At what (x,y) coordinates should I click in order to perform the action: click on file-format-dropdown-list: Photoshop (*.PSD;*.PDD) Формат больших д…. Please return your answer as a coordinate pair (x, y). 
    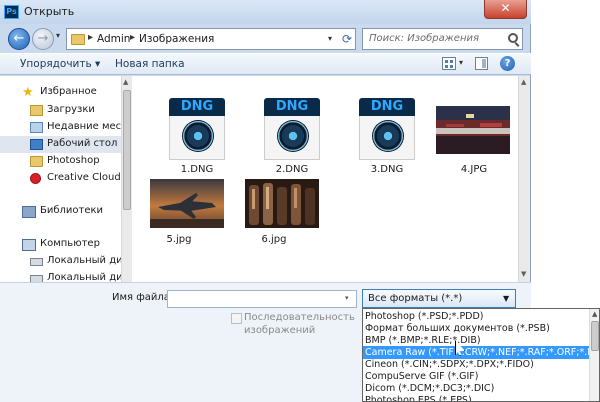
    Looking at the image, I should click on (481, 355).